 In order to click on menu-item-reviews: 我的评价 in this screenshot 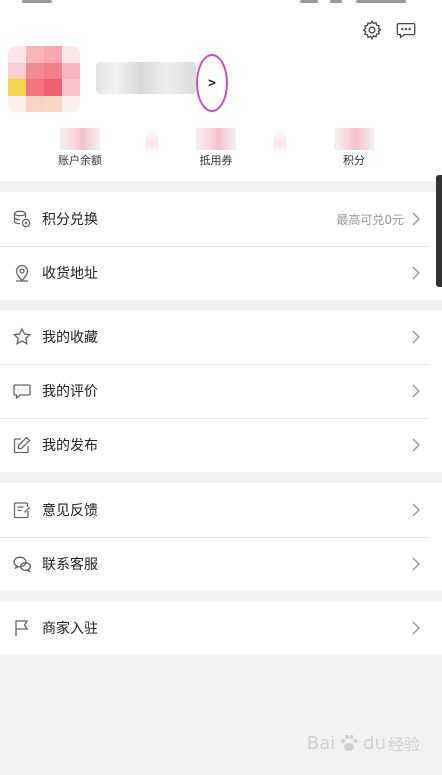, I will do `click(221, 391)`.